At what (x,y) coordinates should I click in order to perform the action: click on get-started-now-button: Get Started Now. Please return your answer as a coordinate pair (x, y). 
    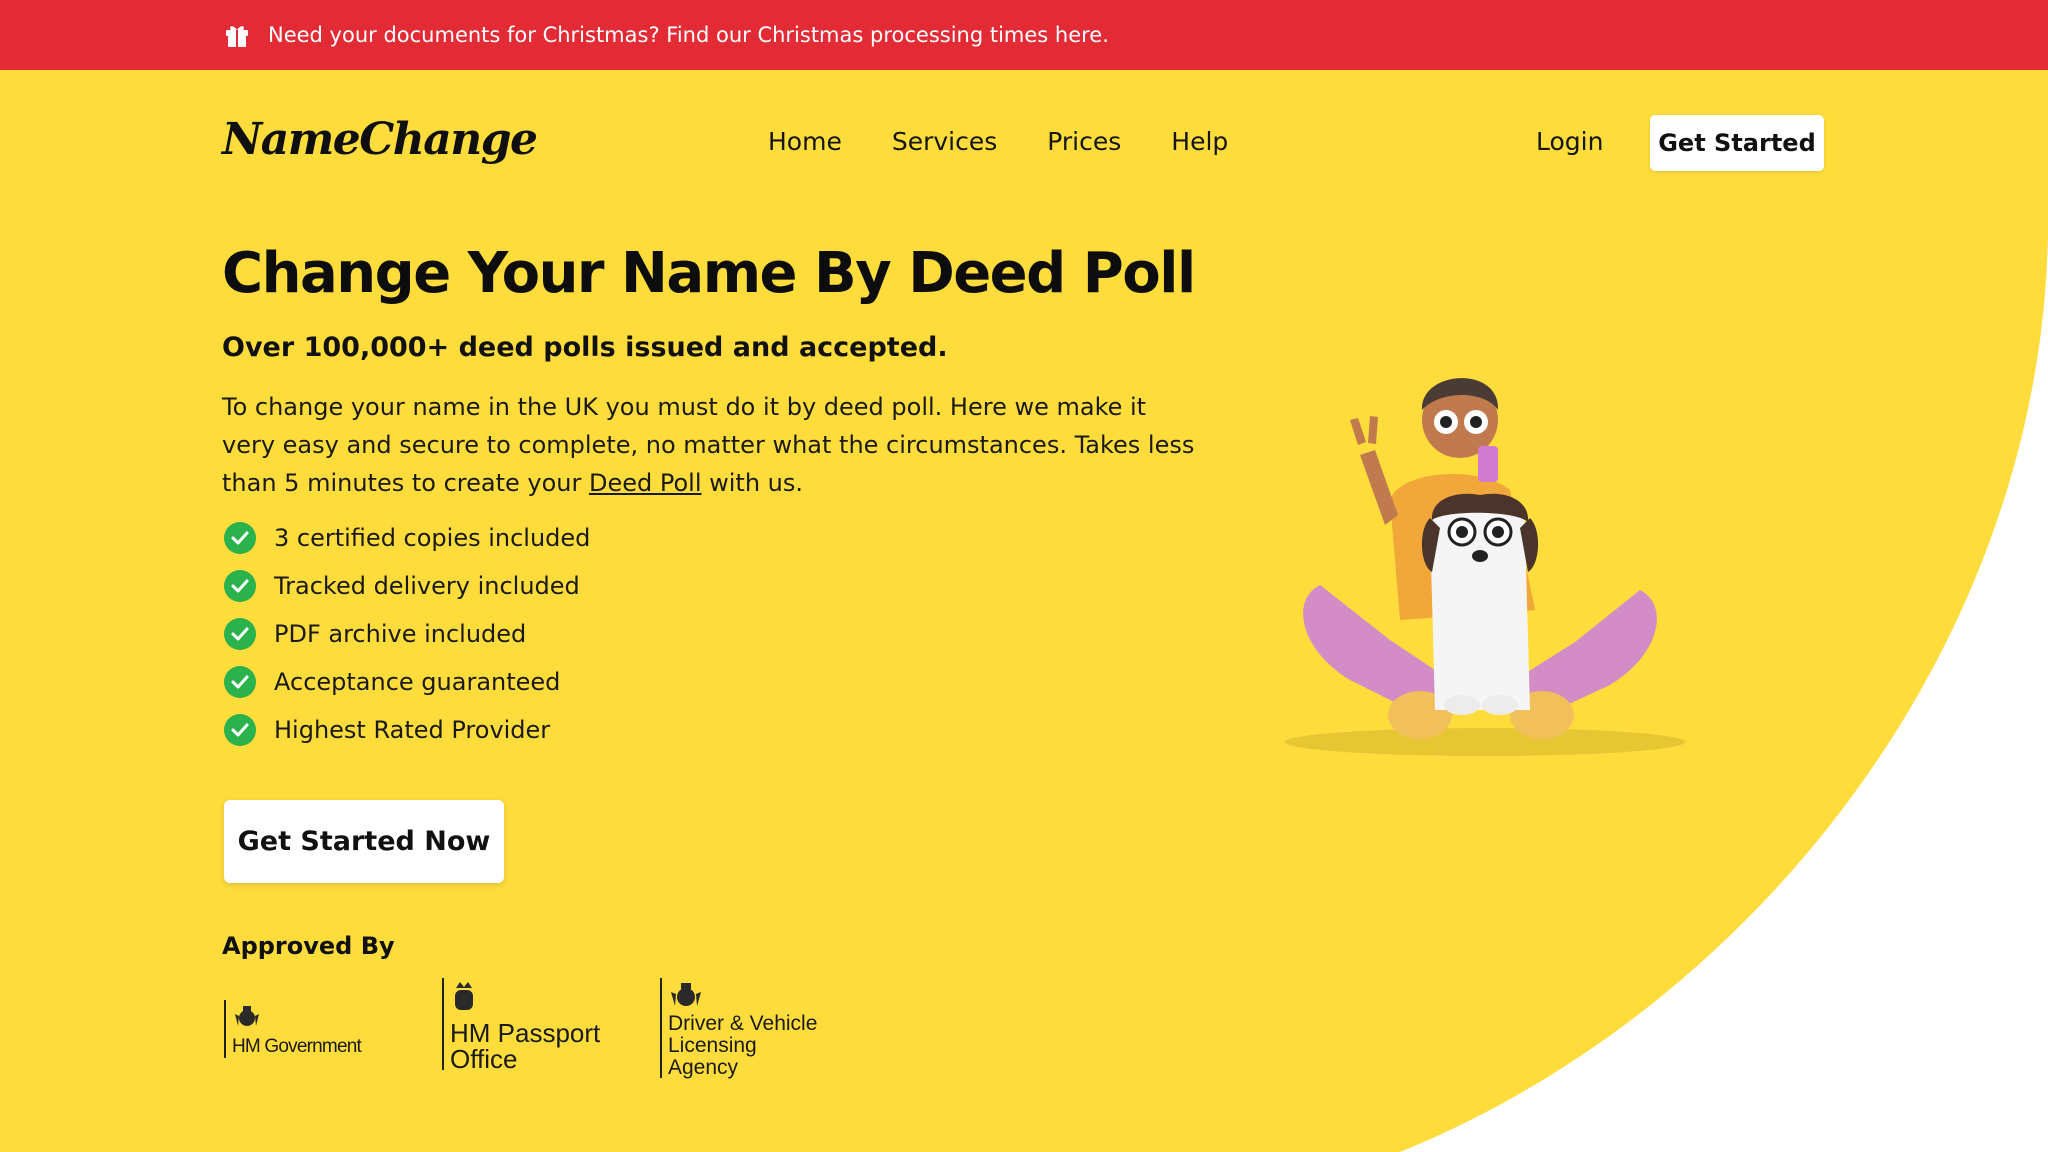
    Looking at the image, I should click on (364, 841).